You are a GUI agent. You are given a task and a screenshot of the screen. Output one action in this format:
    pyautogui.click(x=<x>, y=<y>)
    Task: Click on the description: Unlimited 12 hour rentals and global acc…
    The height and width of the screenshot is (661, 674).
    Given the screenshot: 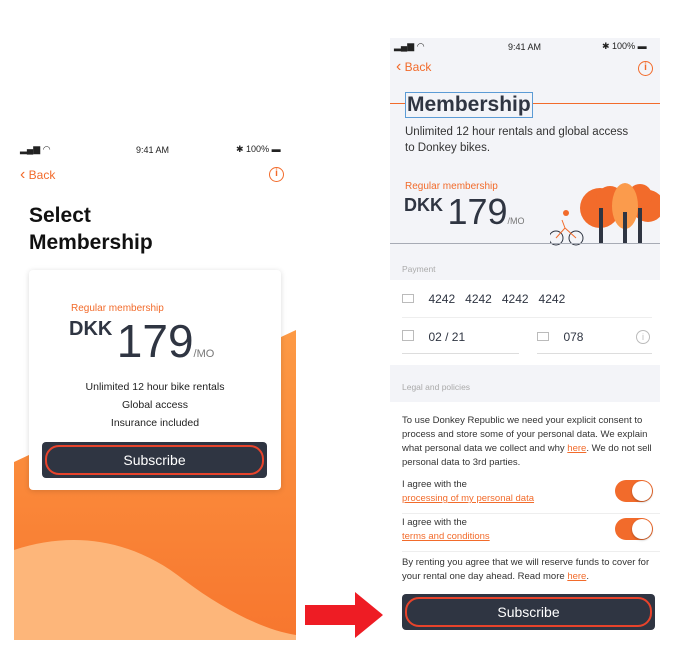 What is the action you would take?
    pyautogui.click(x=517, y=140)
    